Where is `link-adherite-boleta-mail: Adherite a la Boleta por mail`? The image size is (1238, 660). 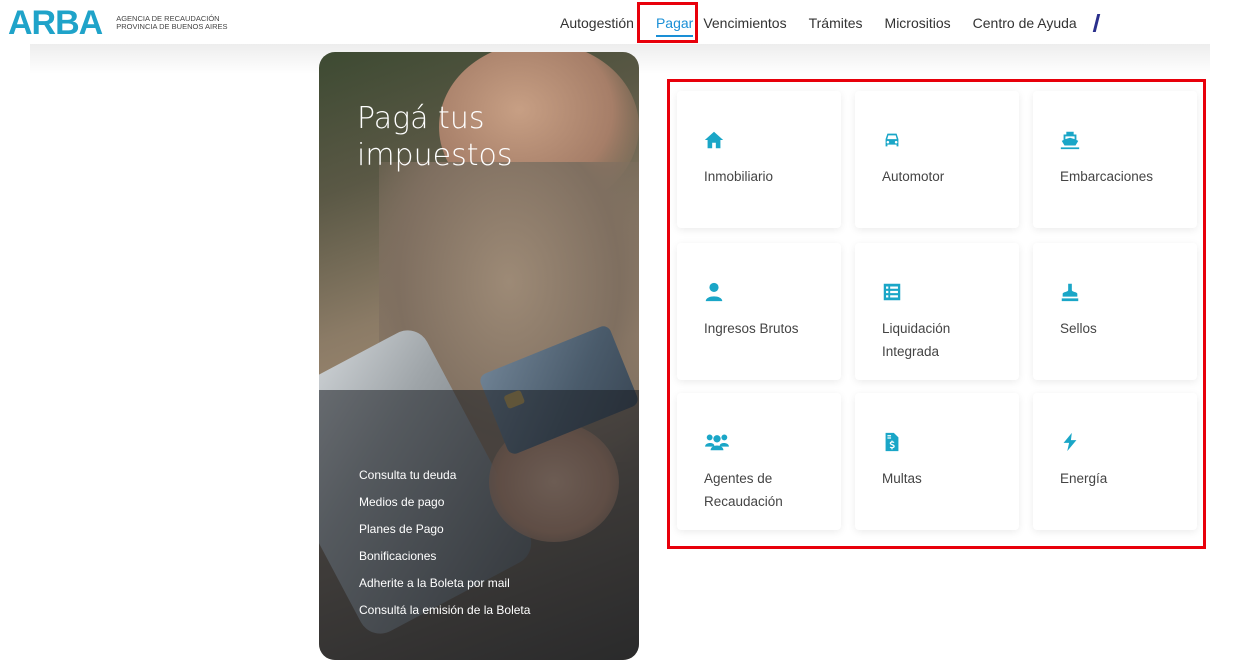 link-adherite-boleta-mail: Adherite a la Boleta por mail is located at coordinates (444, 583).